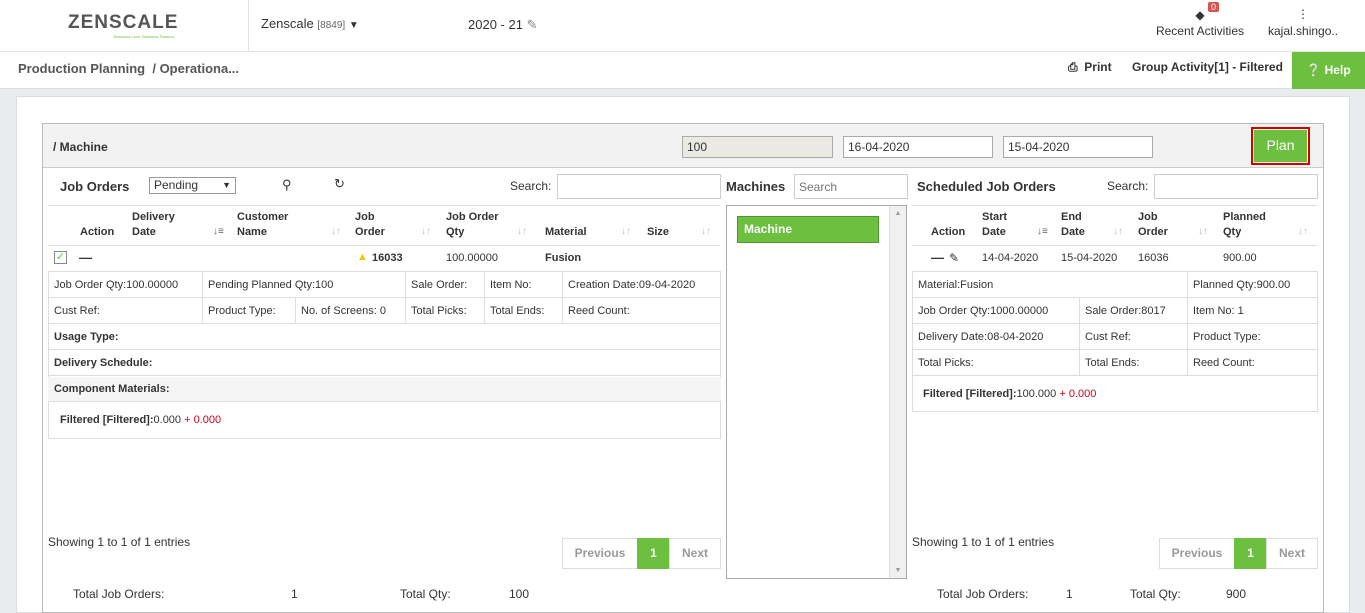 The image size is (1365, 613). What do you see at coordinates (162, 225) in the screenshot?
I see `col-delivery-date: Delivery Date` at bounding box center [162, 225].